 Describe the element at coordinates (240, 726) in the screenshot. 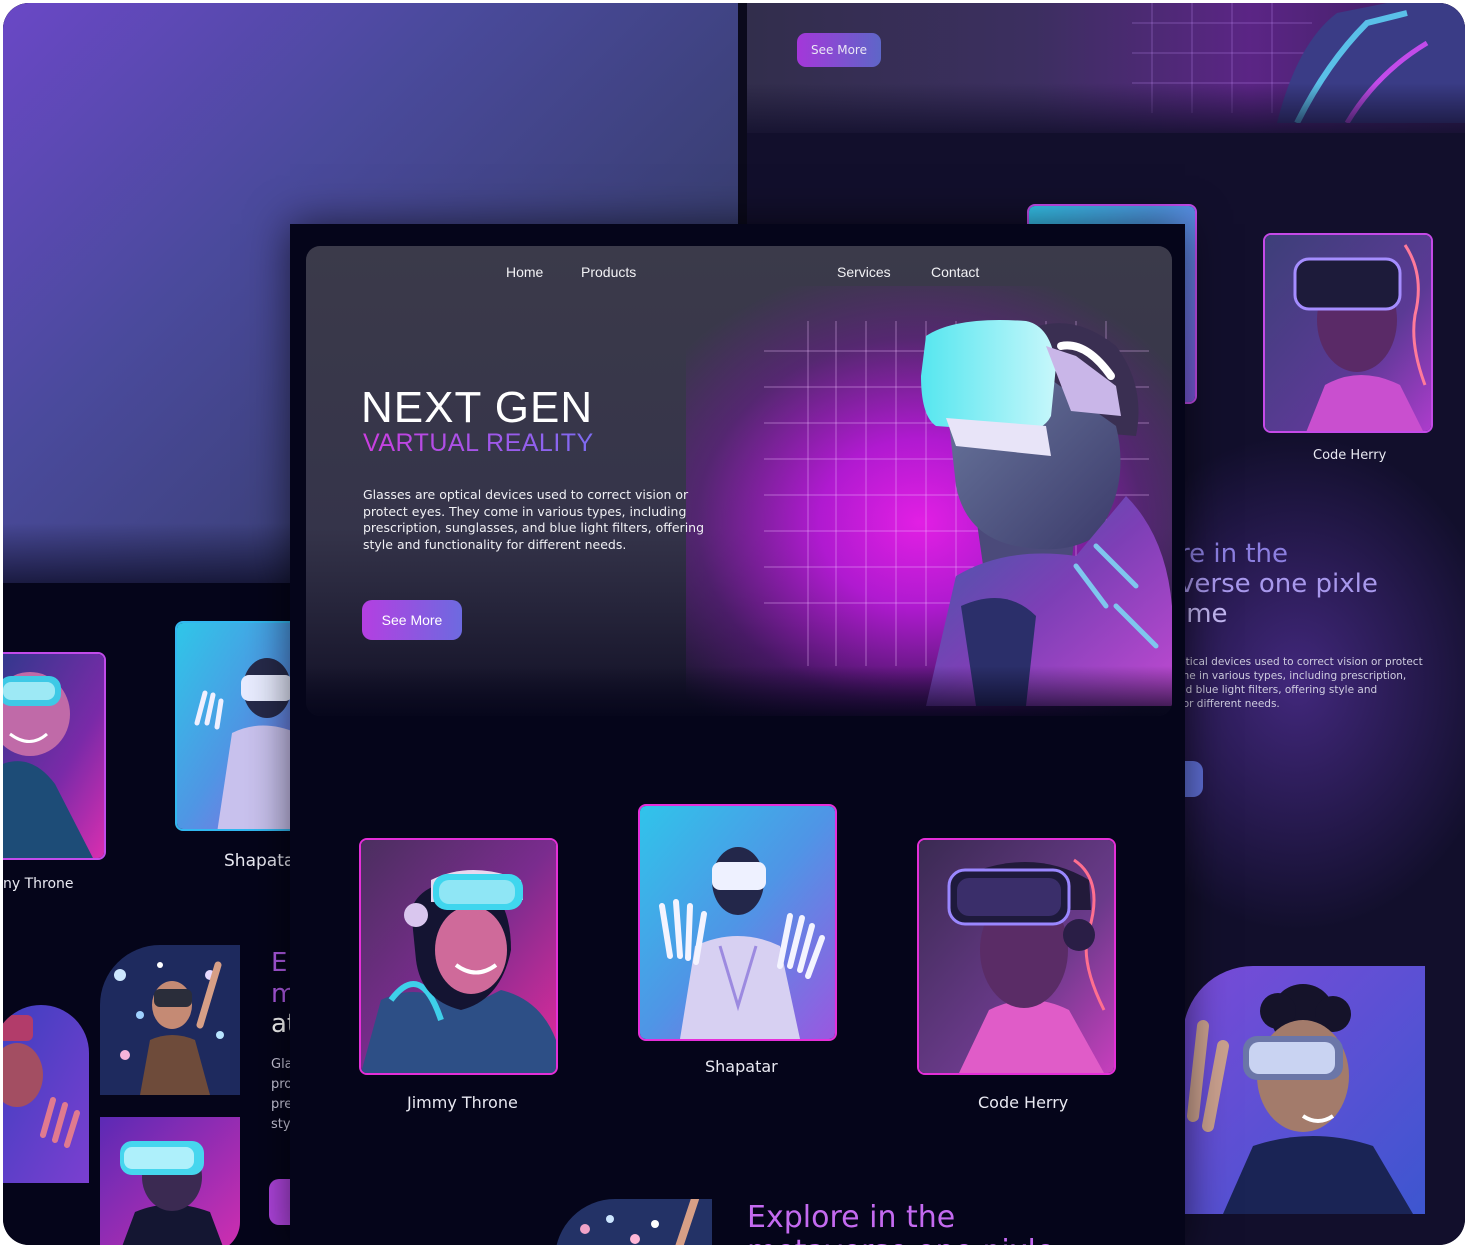

I see `left-card-shapatar` at that location.